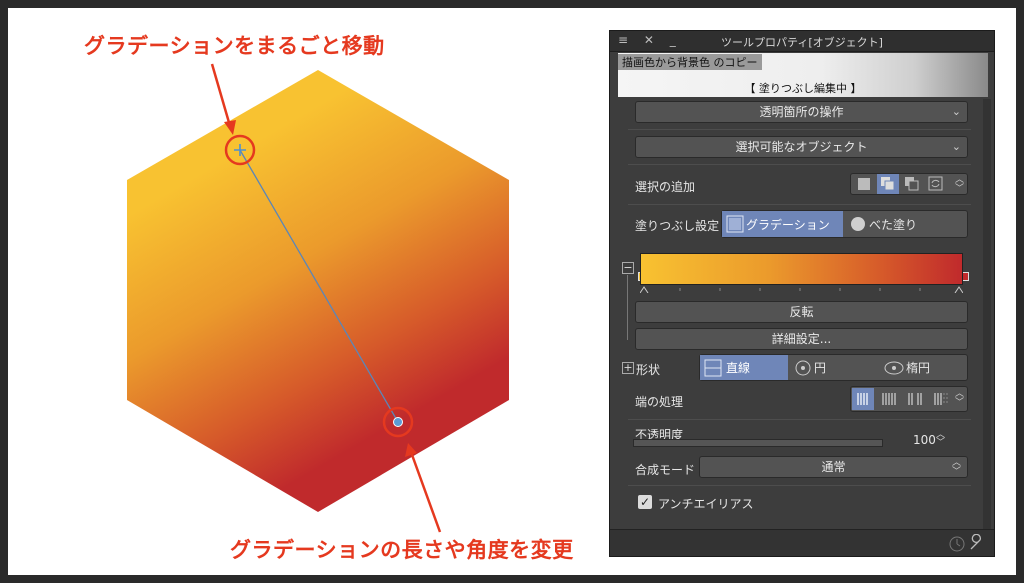 This screenshot has width=1024, height=583. Describe the element at coordinates (912, 184) in the screenshot. I see `selection-subtract-icon` at that location.